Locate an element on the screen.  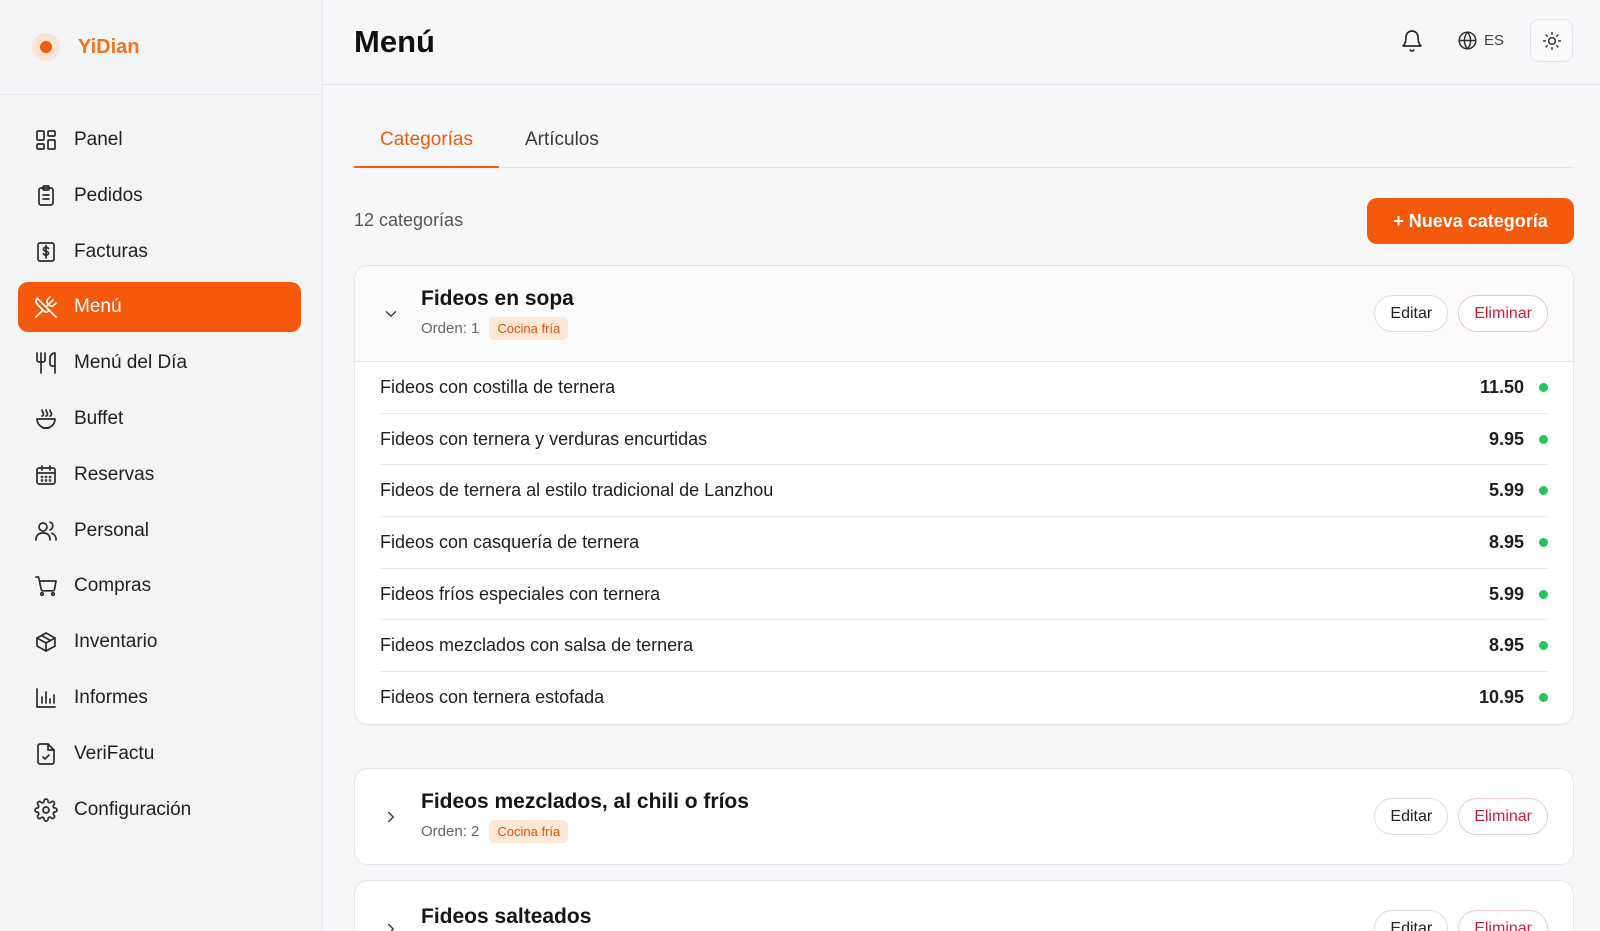
list-item: Fideos con casquería de ternera 8.95 is located at coordinates (964, 543).